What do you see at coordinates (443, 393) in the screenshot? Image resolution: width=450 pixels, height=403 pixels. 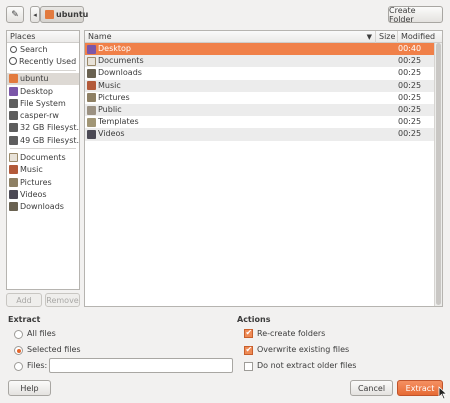 I see `mouse-cursor-icon` at bounding box center [443, 393].